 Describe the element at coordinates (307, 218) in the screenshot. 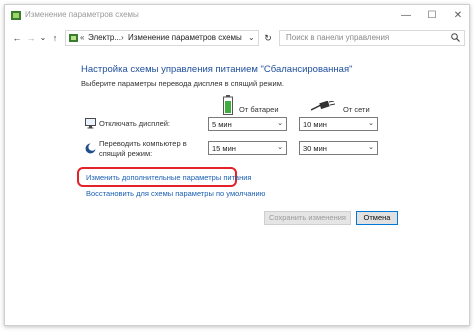

I see `save-button: Сохранить изменения` at that location.